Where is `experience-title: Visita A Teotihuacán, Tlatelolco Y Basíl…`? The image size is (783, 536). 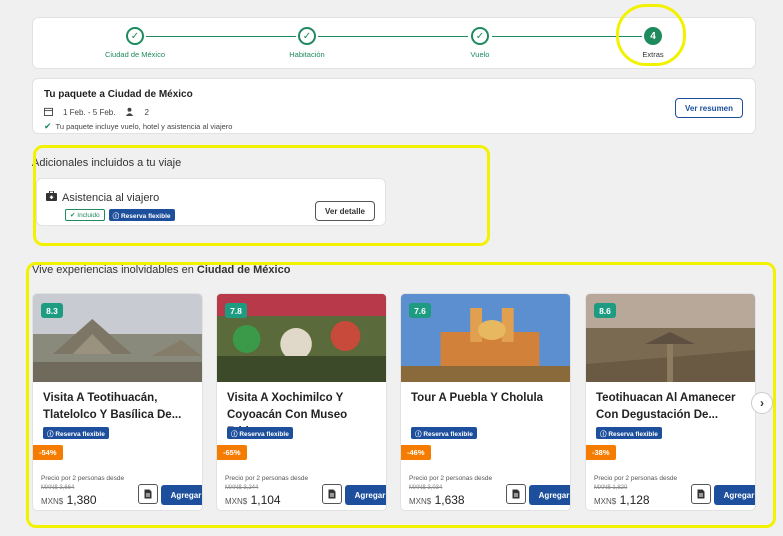 experience-title: Visita A Teotihuacán, Tlatelolco Y Basíl… is located at coordinates (119, 407).